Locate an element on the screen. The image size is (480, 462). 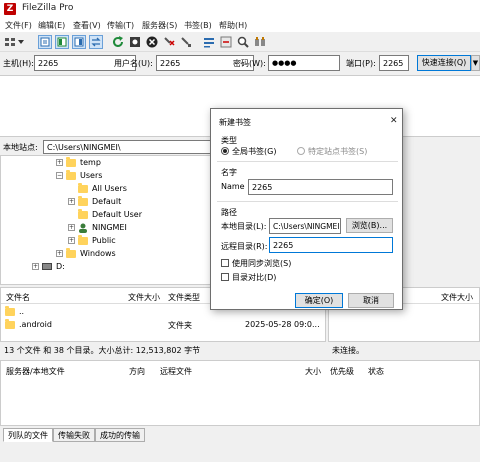
file-row-parent: .. is located at coordinates (15, 310).